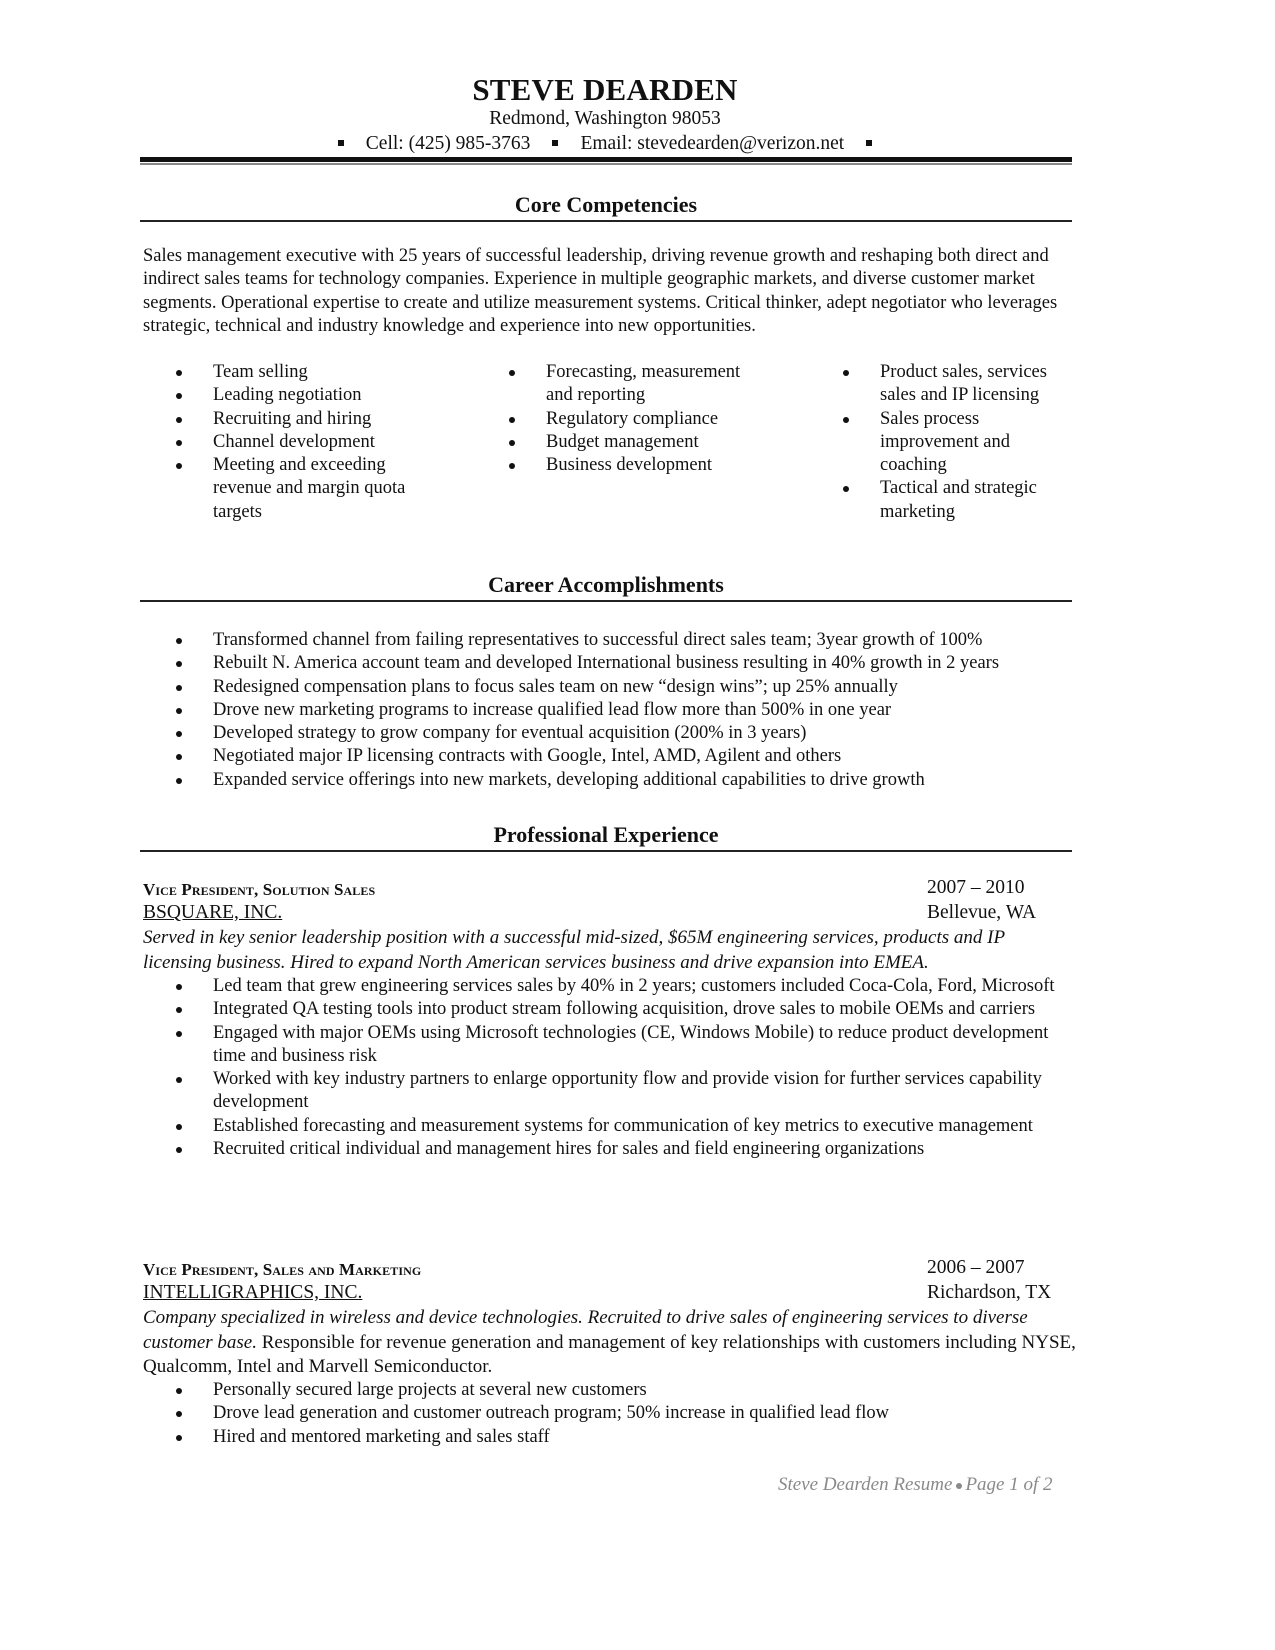 This screenshot has width=1275, height=1650. I want to click on candidate-address: Redmond, Washington 98053, so click(605, 118).